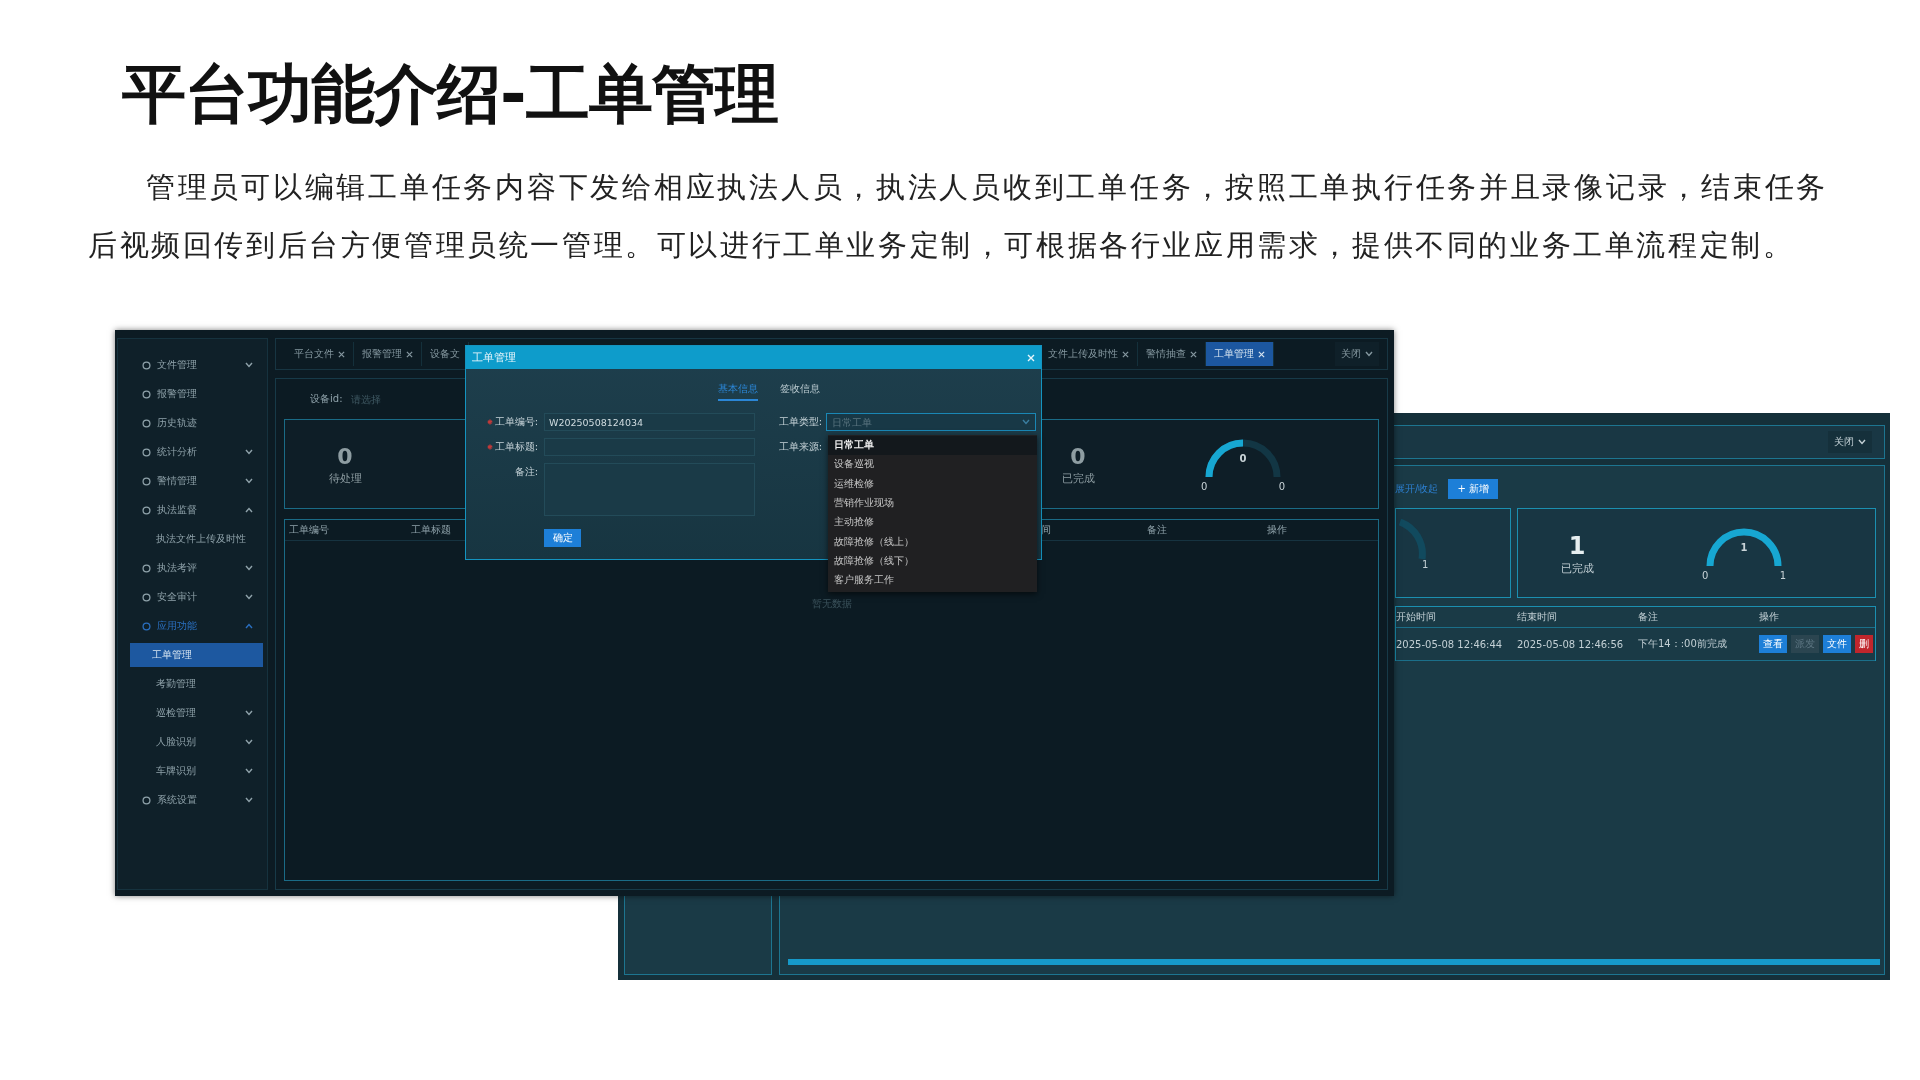  What do you see at coordinates (1046, 530) in the screenshot?
I see `table-header-cell-text: 间` at bounding box center [1046, 530].